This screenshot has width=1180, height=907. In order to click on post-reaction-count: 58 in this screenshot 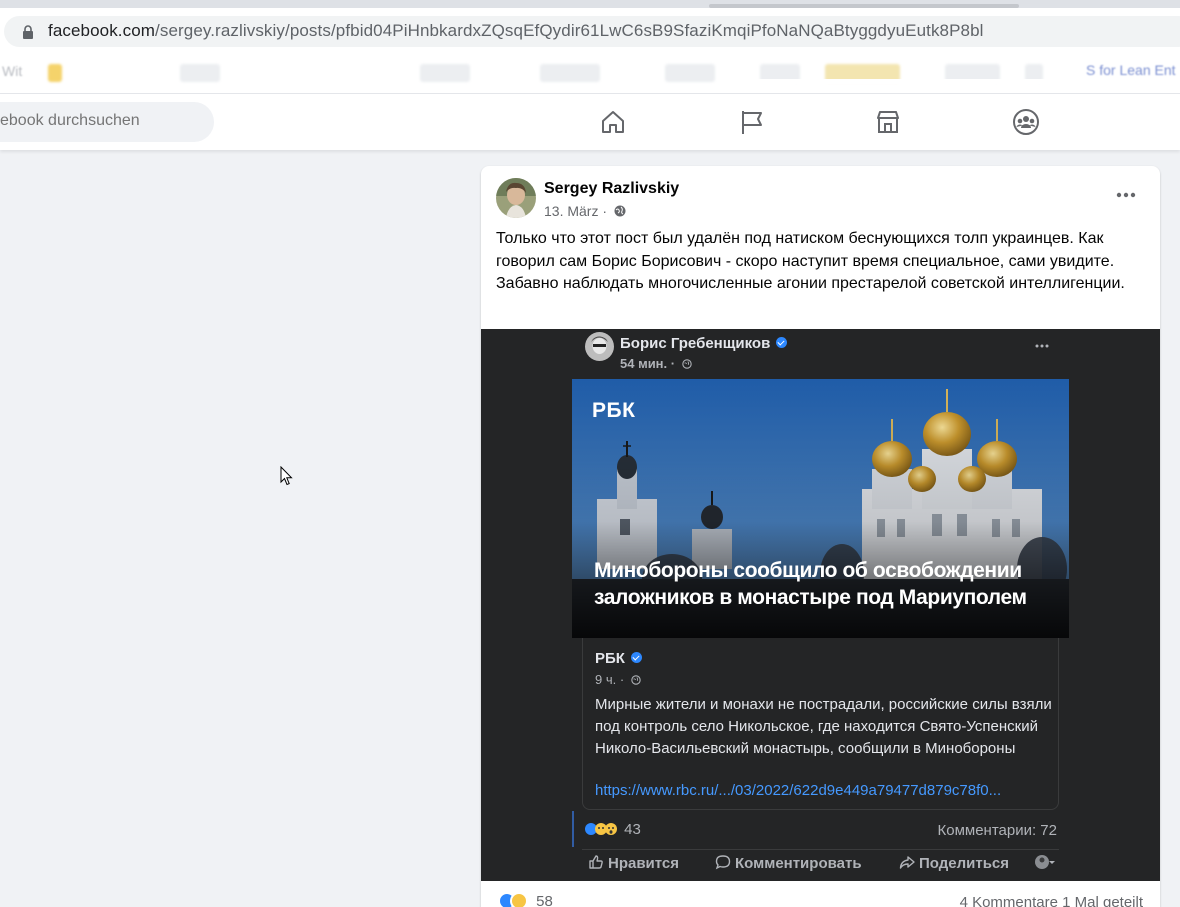, I will do `click(544, 900)`.